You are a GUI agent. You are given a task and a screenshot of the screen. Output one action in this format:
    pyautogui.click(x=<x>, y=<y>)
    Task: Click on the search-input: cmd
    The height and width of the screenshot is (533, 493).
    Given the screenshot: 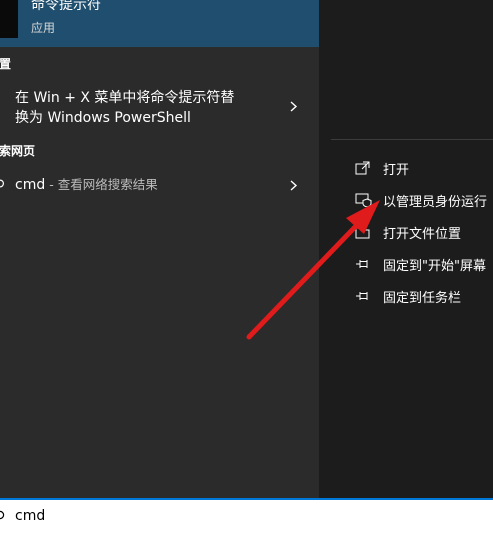 What is the action you would take?
    pyautogui.click(x=30, y=516)
    